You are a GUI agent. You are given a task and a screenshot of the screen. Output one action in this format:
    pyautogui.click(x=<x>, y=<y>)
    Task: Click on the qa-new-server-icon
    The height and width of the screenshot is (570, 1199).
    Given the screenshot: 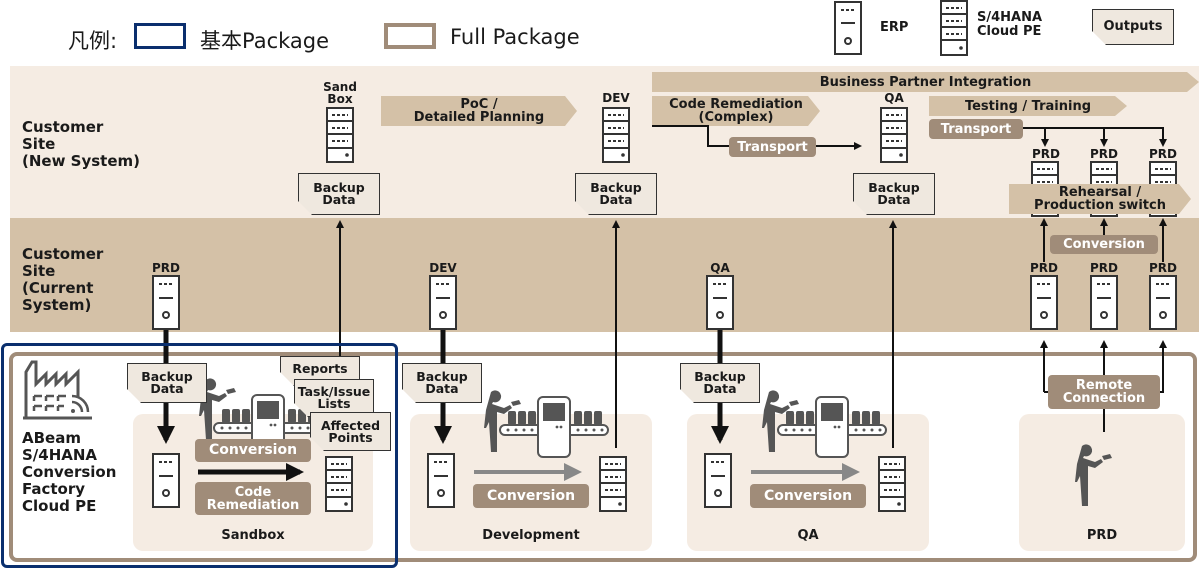 What is the action you would take?
    pyautogui.click(x=894, y=135)
    